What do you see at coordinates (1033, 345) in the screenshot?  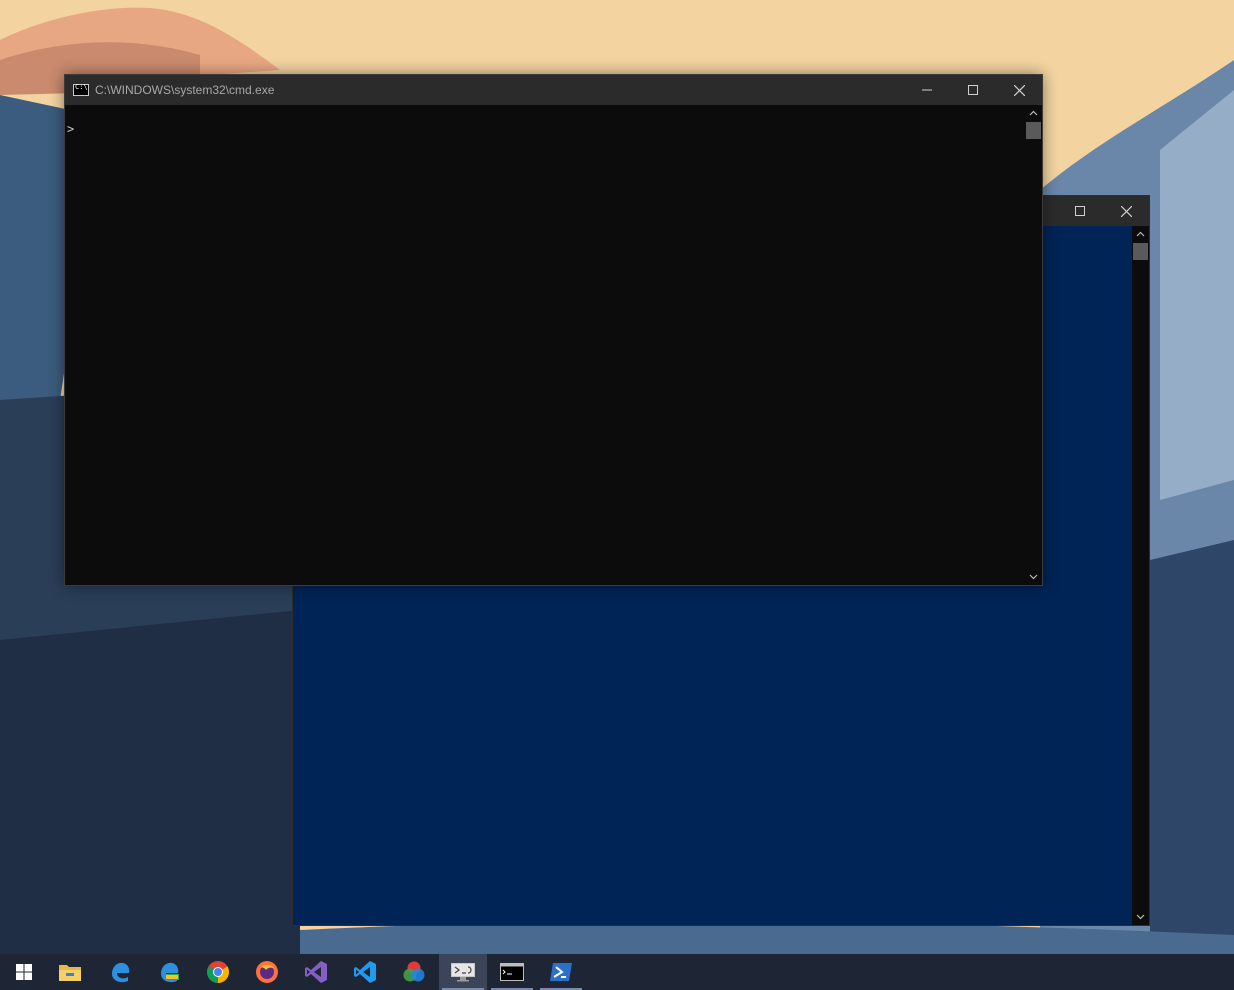 I see `cmd-scrollbar` at bounding box center [1033, 345].